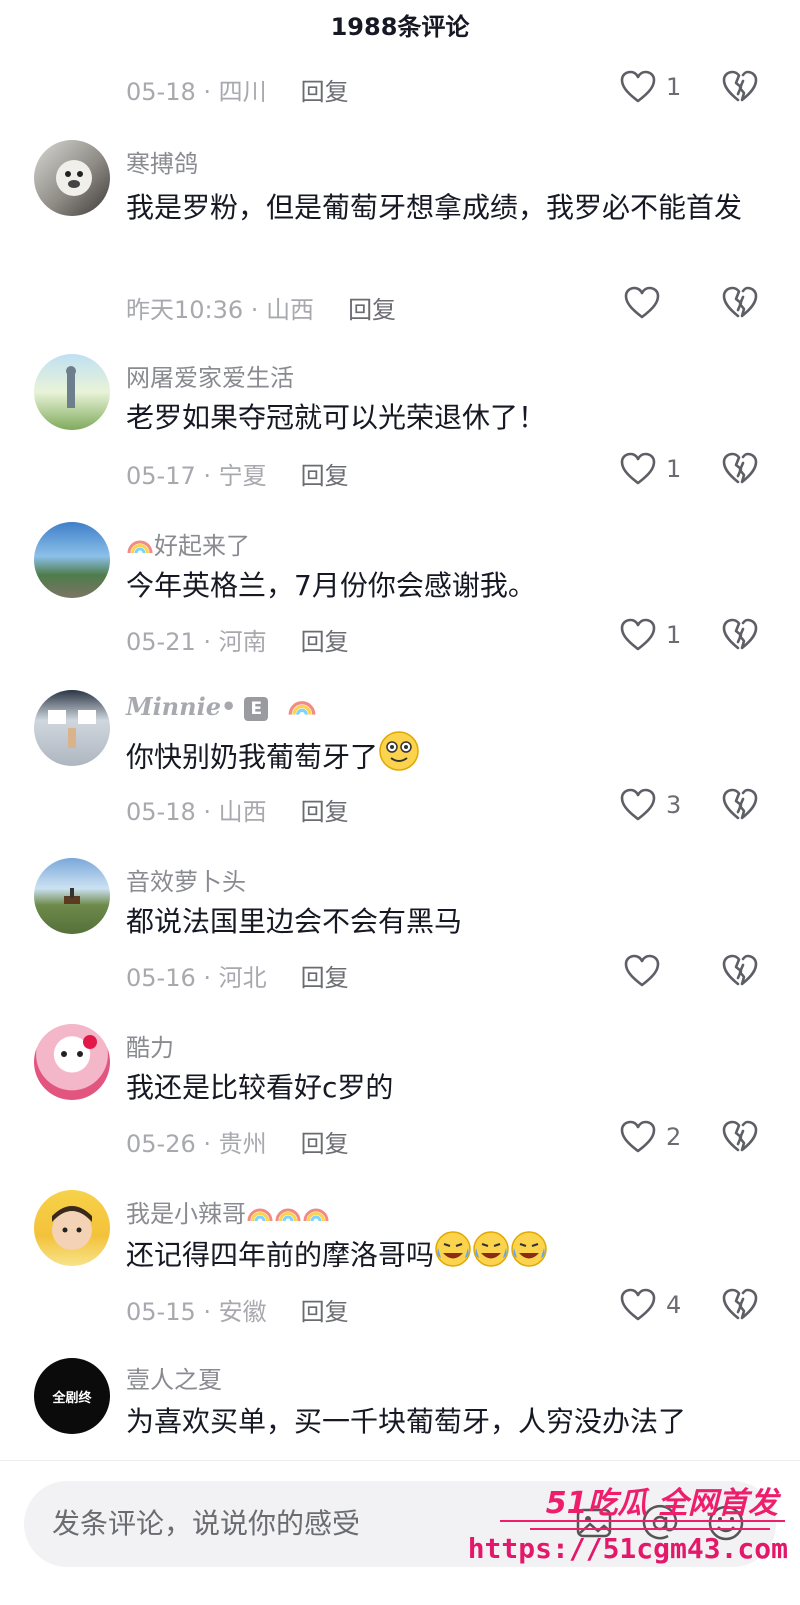 This screenshot has height=1605, width=800. What do you see at coordinates (186, 1214) in the screenshot?
I see `commenter-name-text: 我是小辣哥` at bounding box center [186, 1214].